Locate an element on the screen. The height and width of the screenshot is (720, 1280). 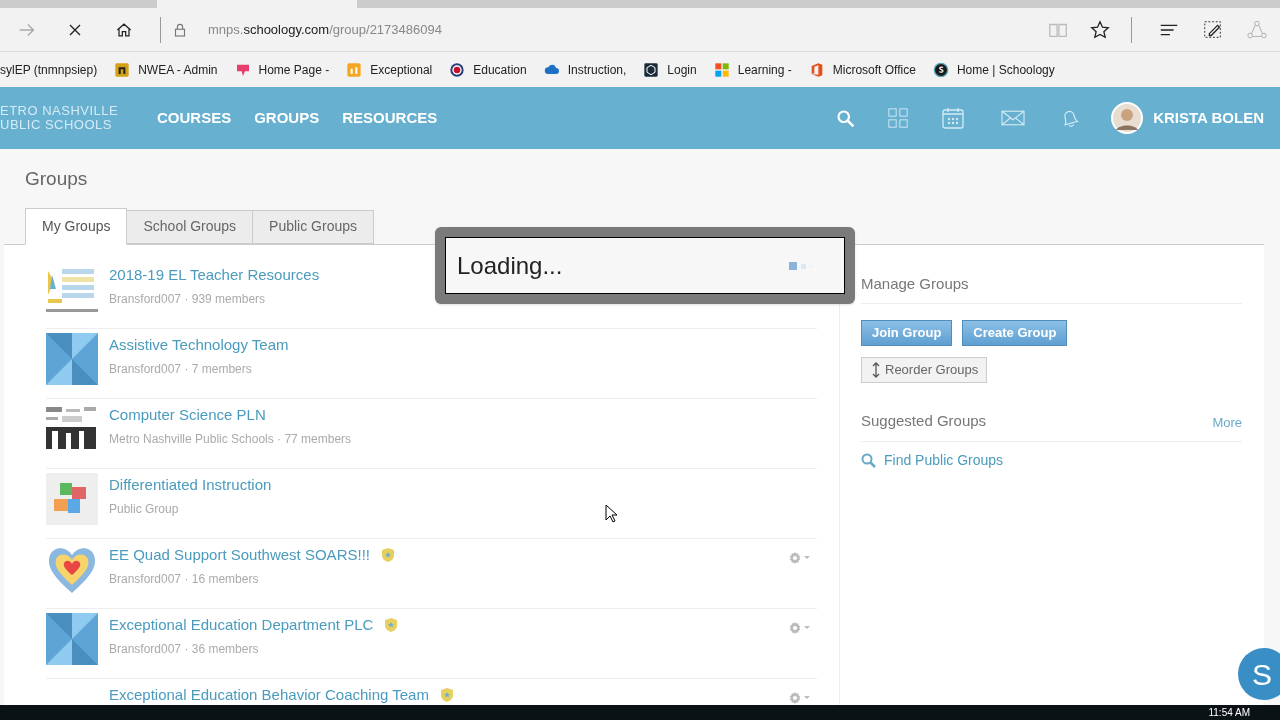
user-avatar is located at coordinates (1127, 118).